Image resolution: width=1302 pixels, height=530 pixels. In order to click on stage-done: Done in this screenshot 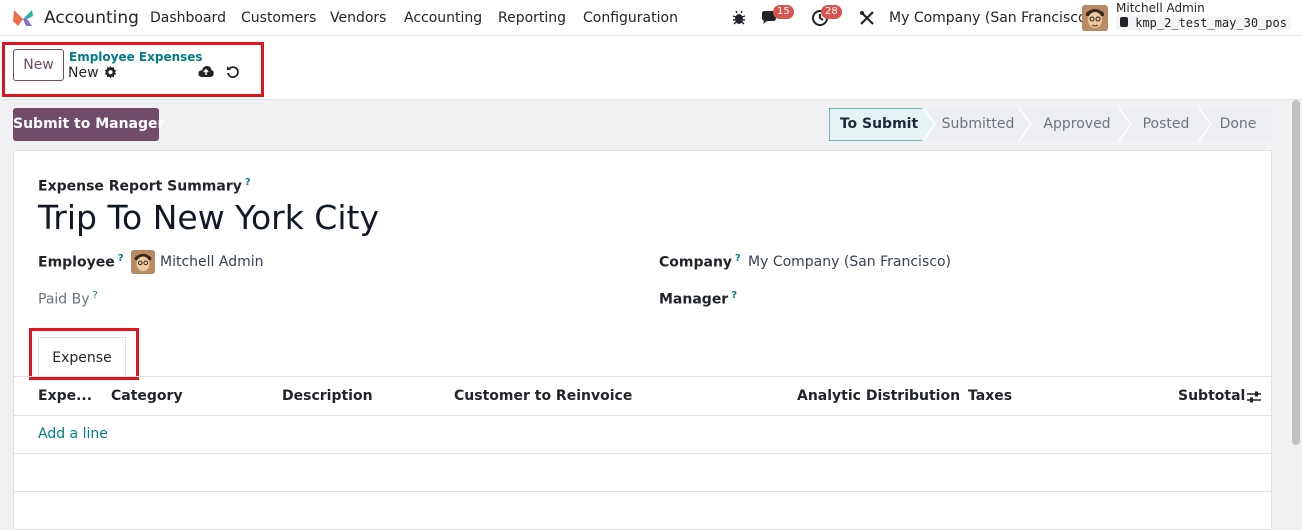, I will do `click(1238, 124)`.